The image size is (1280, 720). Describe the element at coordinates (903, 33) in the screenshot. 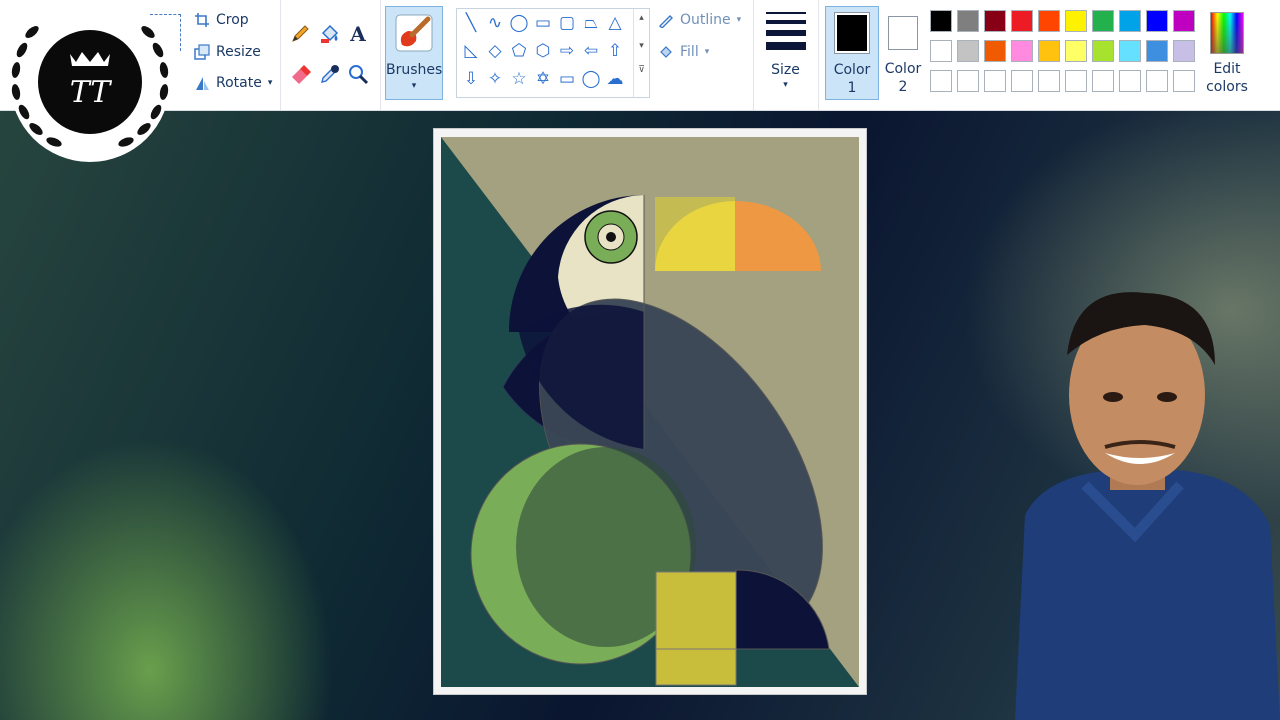

I see `color2-swatch` at that location.